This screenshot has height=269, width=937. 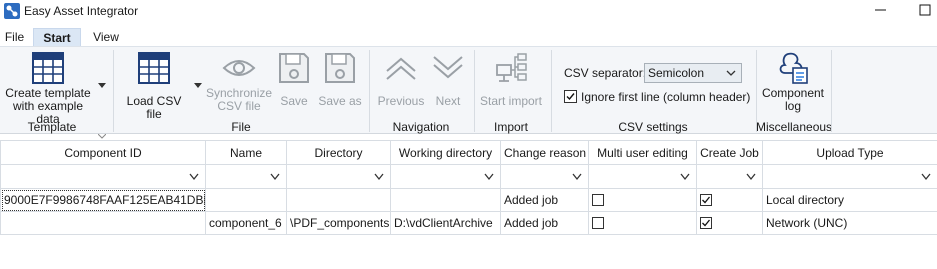 I want to click on app-logo-icon, so click(x=12, y=11).